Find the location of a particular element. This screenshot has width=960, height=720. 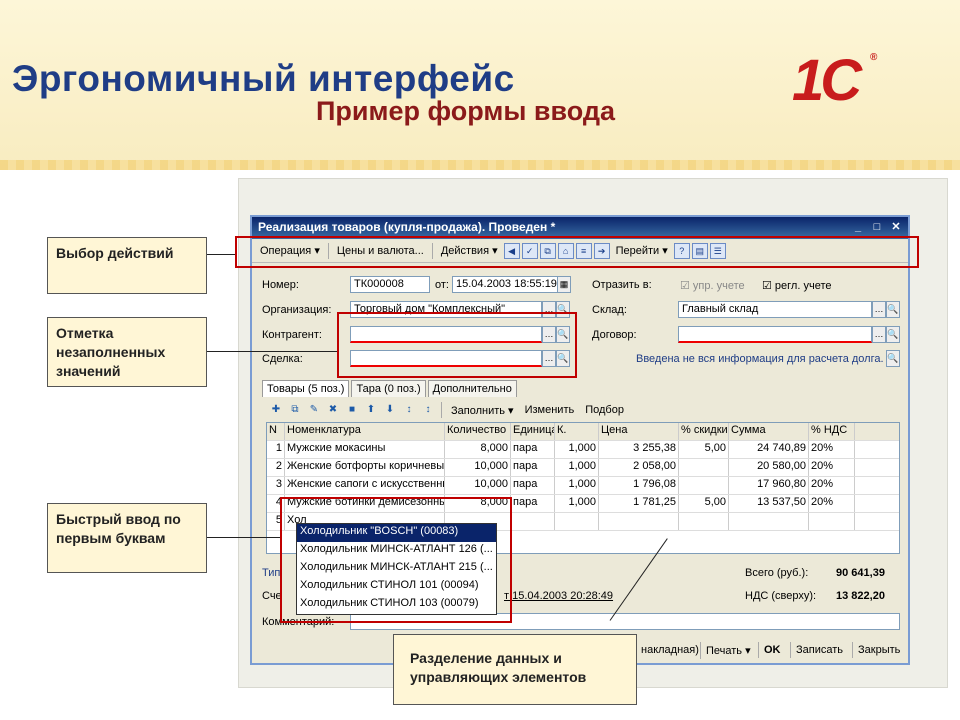

contract-field is located at coordinates (775, 334).